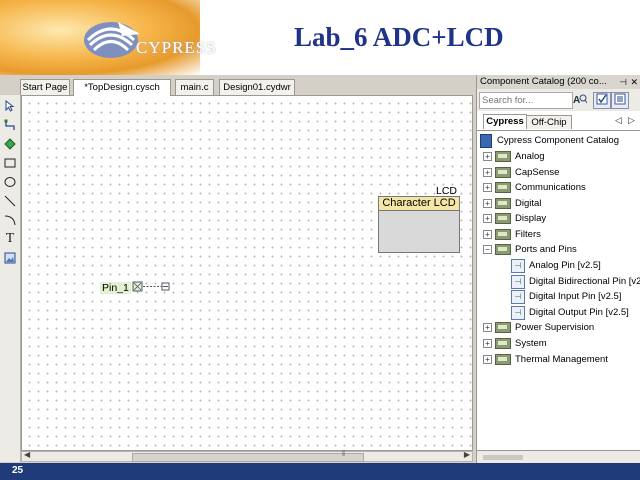  What do you see at coordinates (10, 182) in the screenshot?
I see `ellipse-icon` at bounding box center [10, 182].